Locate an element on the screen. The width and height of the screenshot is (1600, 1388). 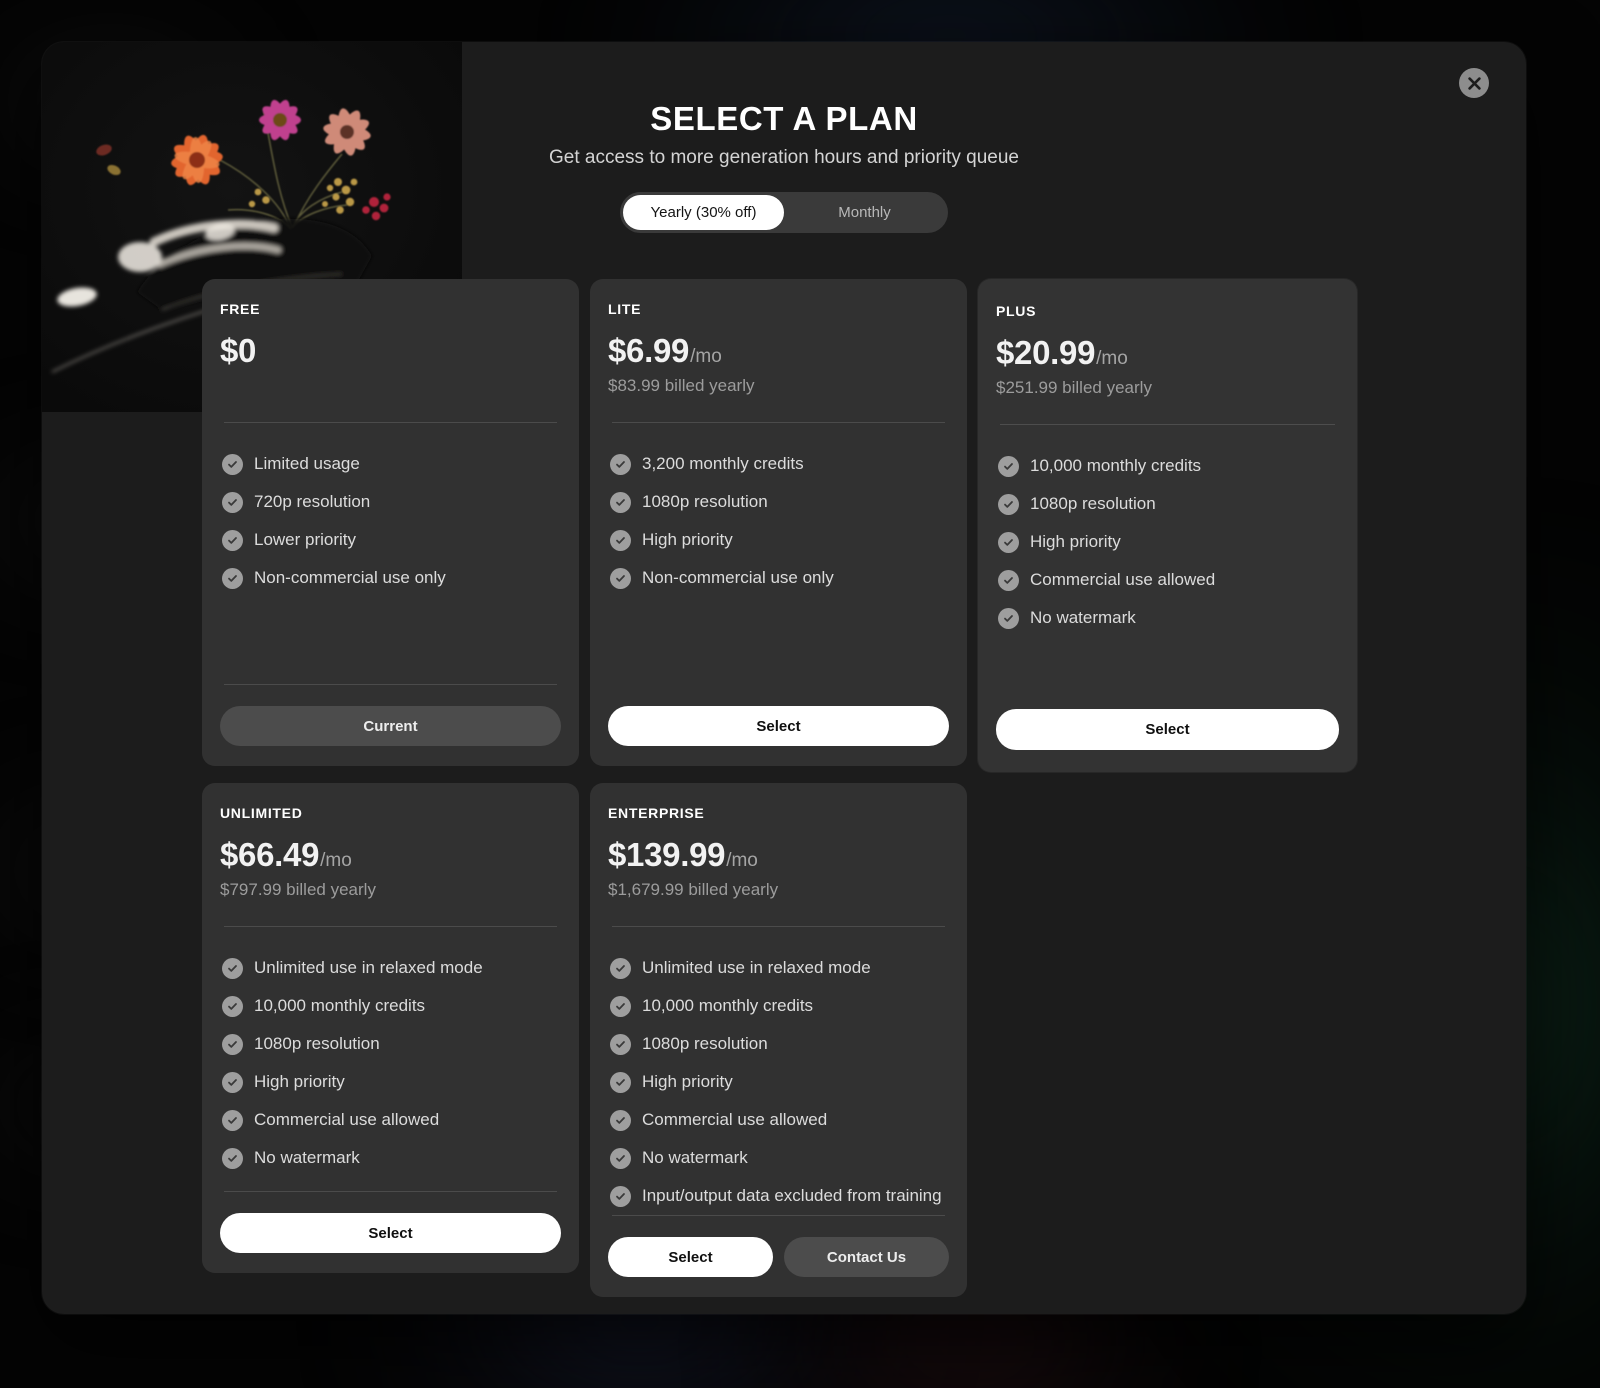
close-icon is located at coordinates (1474, 83).